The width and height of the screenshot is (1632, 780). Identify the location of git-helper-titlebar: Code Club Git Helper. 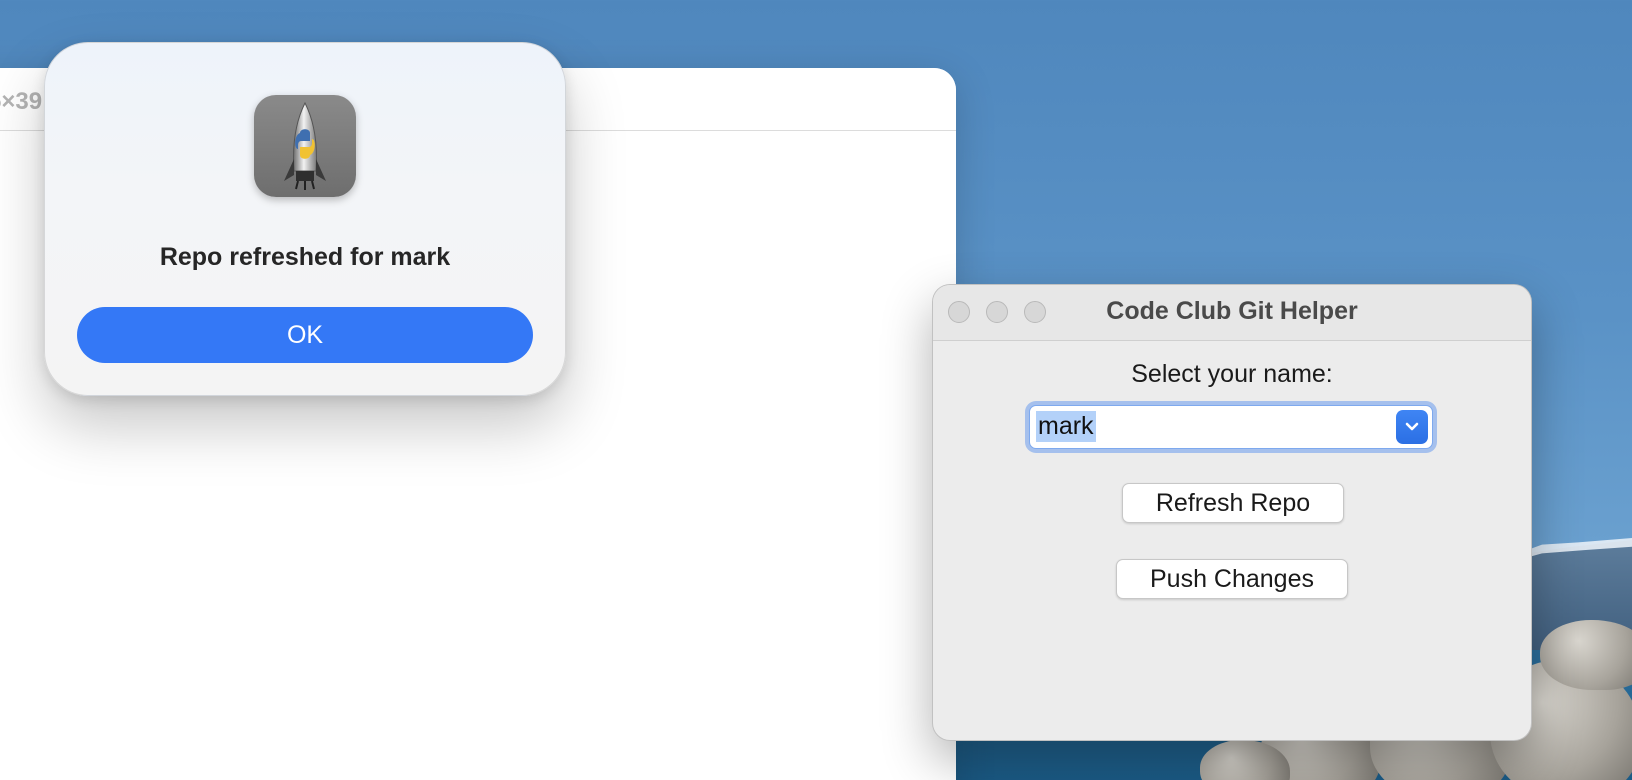
(1232, 313).